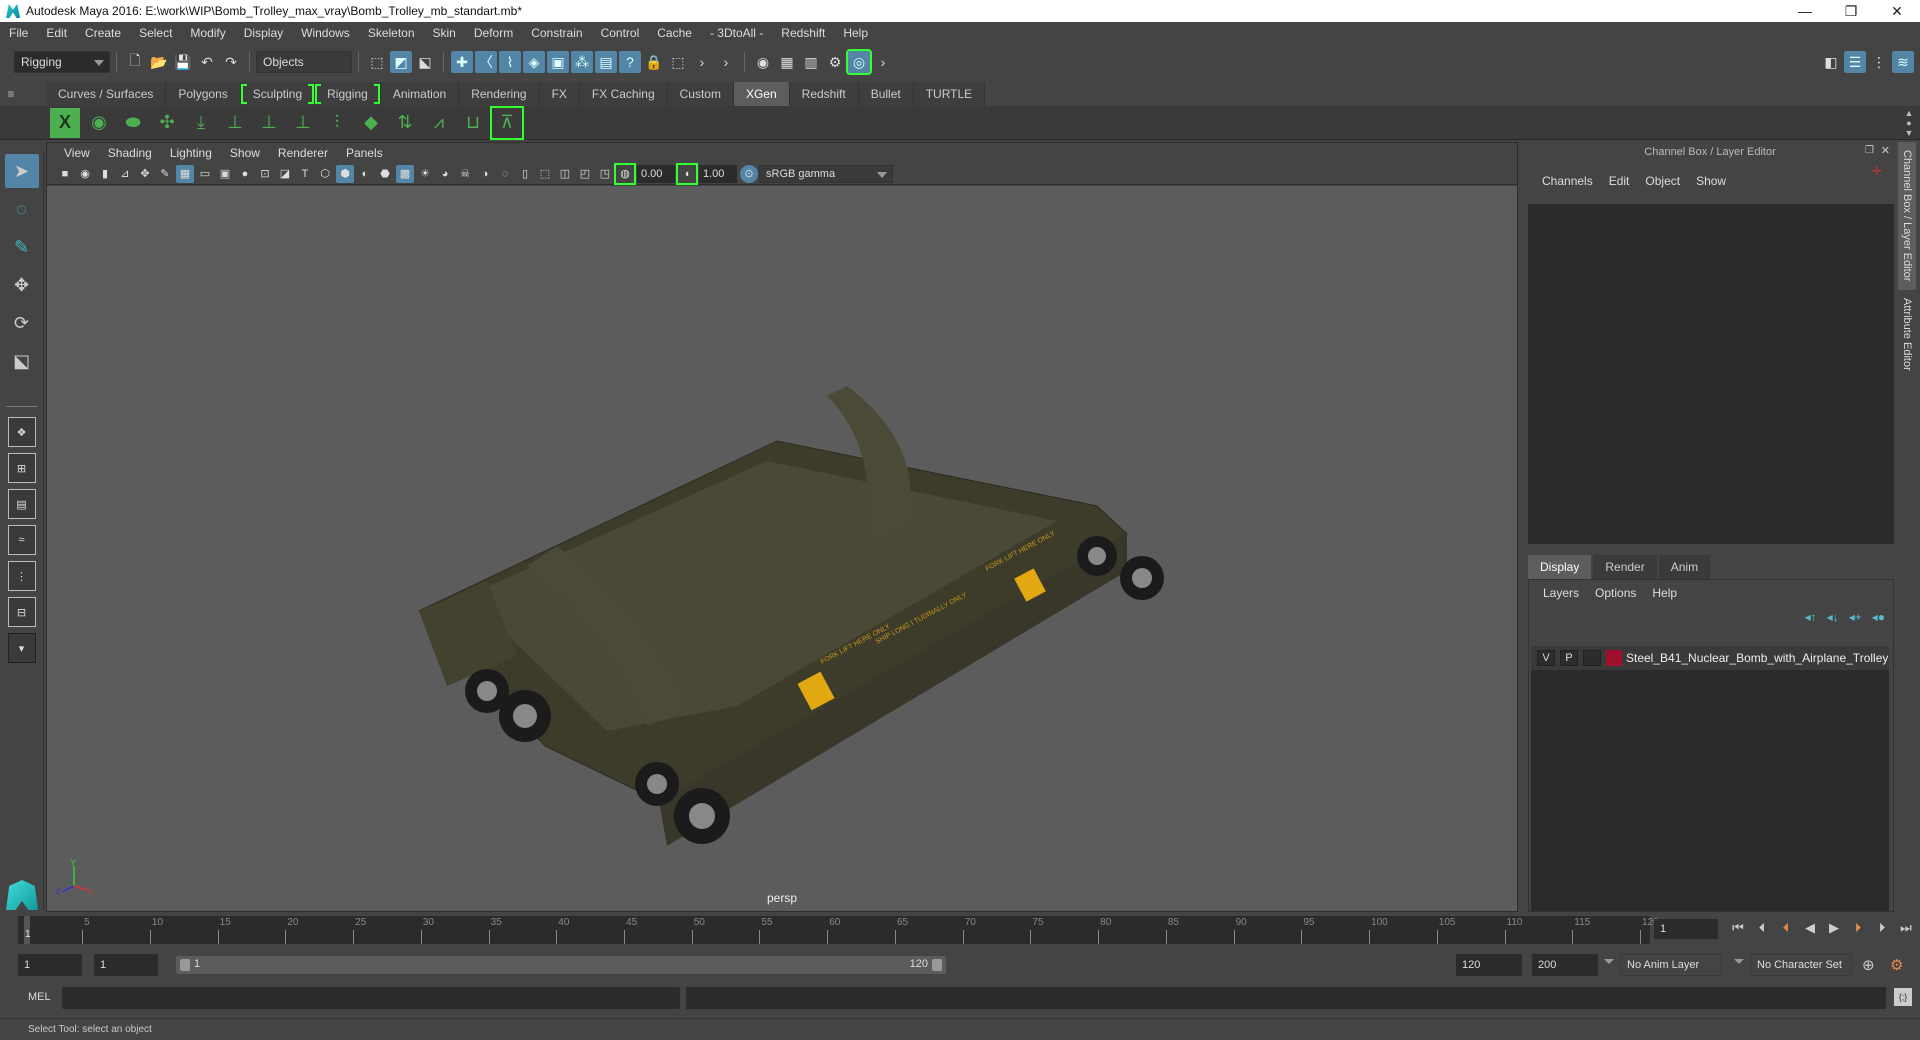 The height and width of the screenshot is (1040, 1920). I want to click on xgen-preview-icon: ⊼, so click(507, 122).